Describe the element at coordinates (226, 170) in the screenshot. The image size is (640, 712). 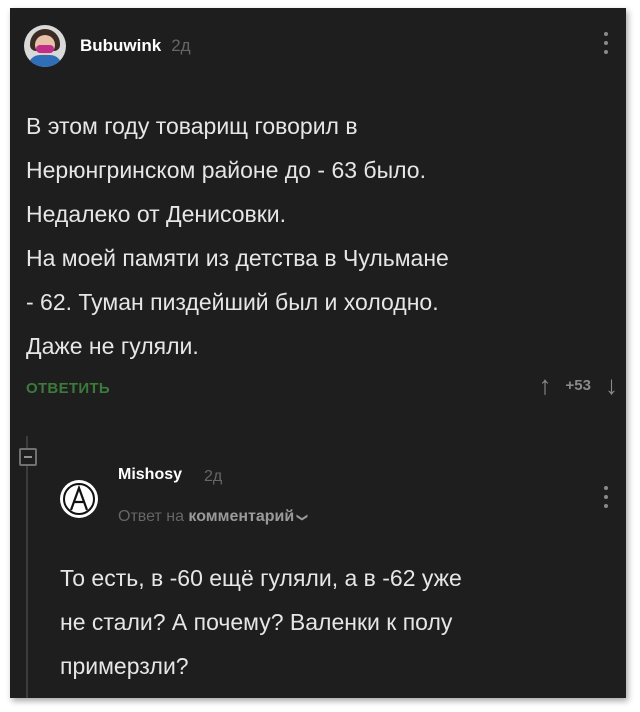
I see `comment-line: Нерюнгринском районе до - 63 было.` at that location.